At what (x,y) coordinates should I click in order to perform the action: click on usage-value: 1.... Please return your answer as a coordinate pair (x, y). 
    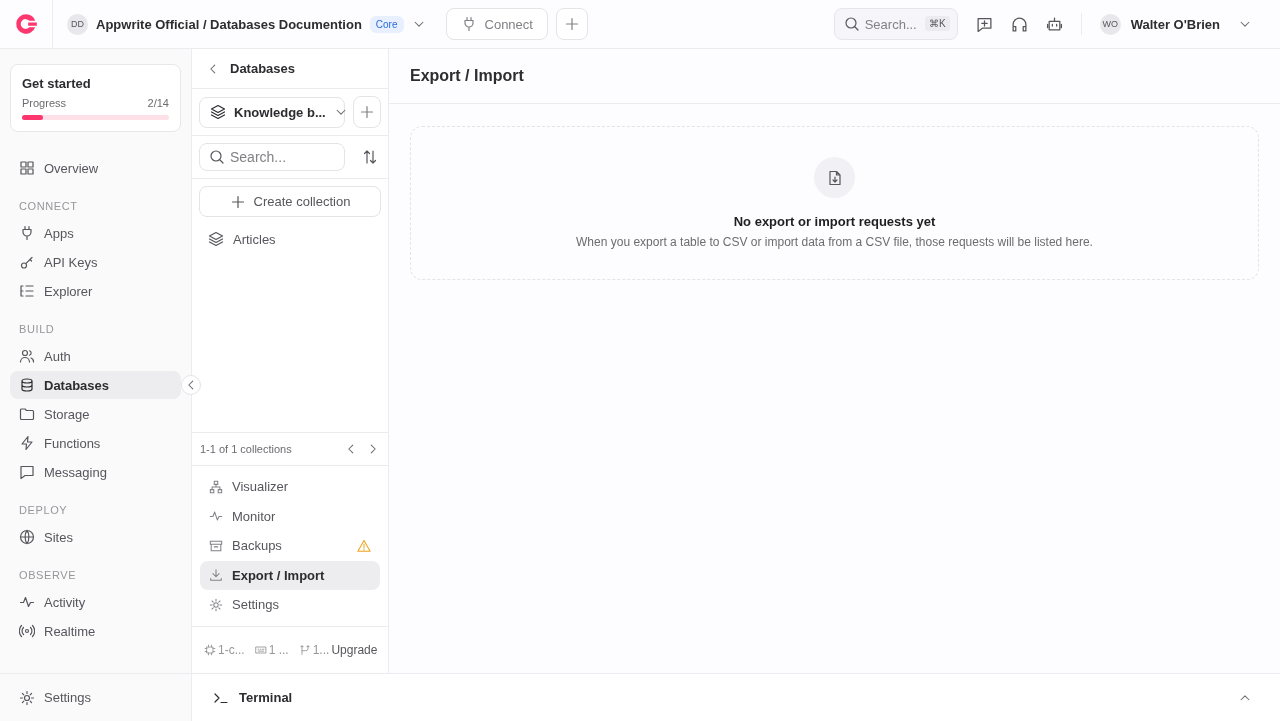
    Looking at the image, I should click on (321, 650).